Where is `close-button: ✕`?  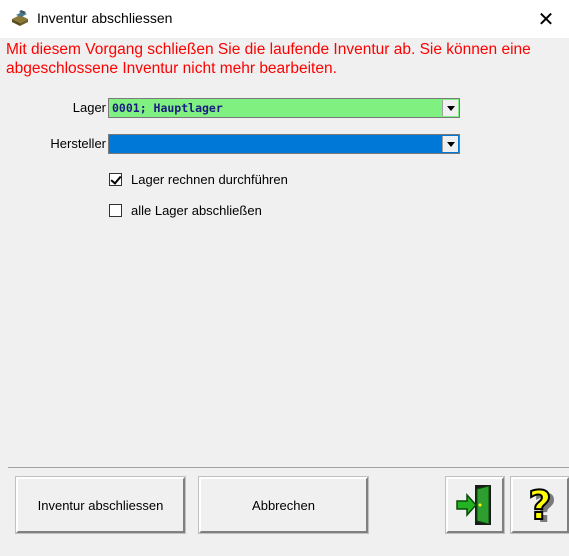 close-button: ✕ is located at coordinates (546, 19).